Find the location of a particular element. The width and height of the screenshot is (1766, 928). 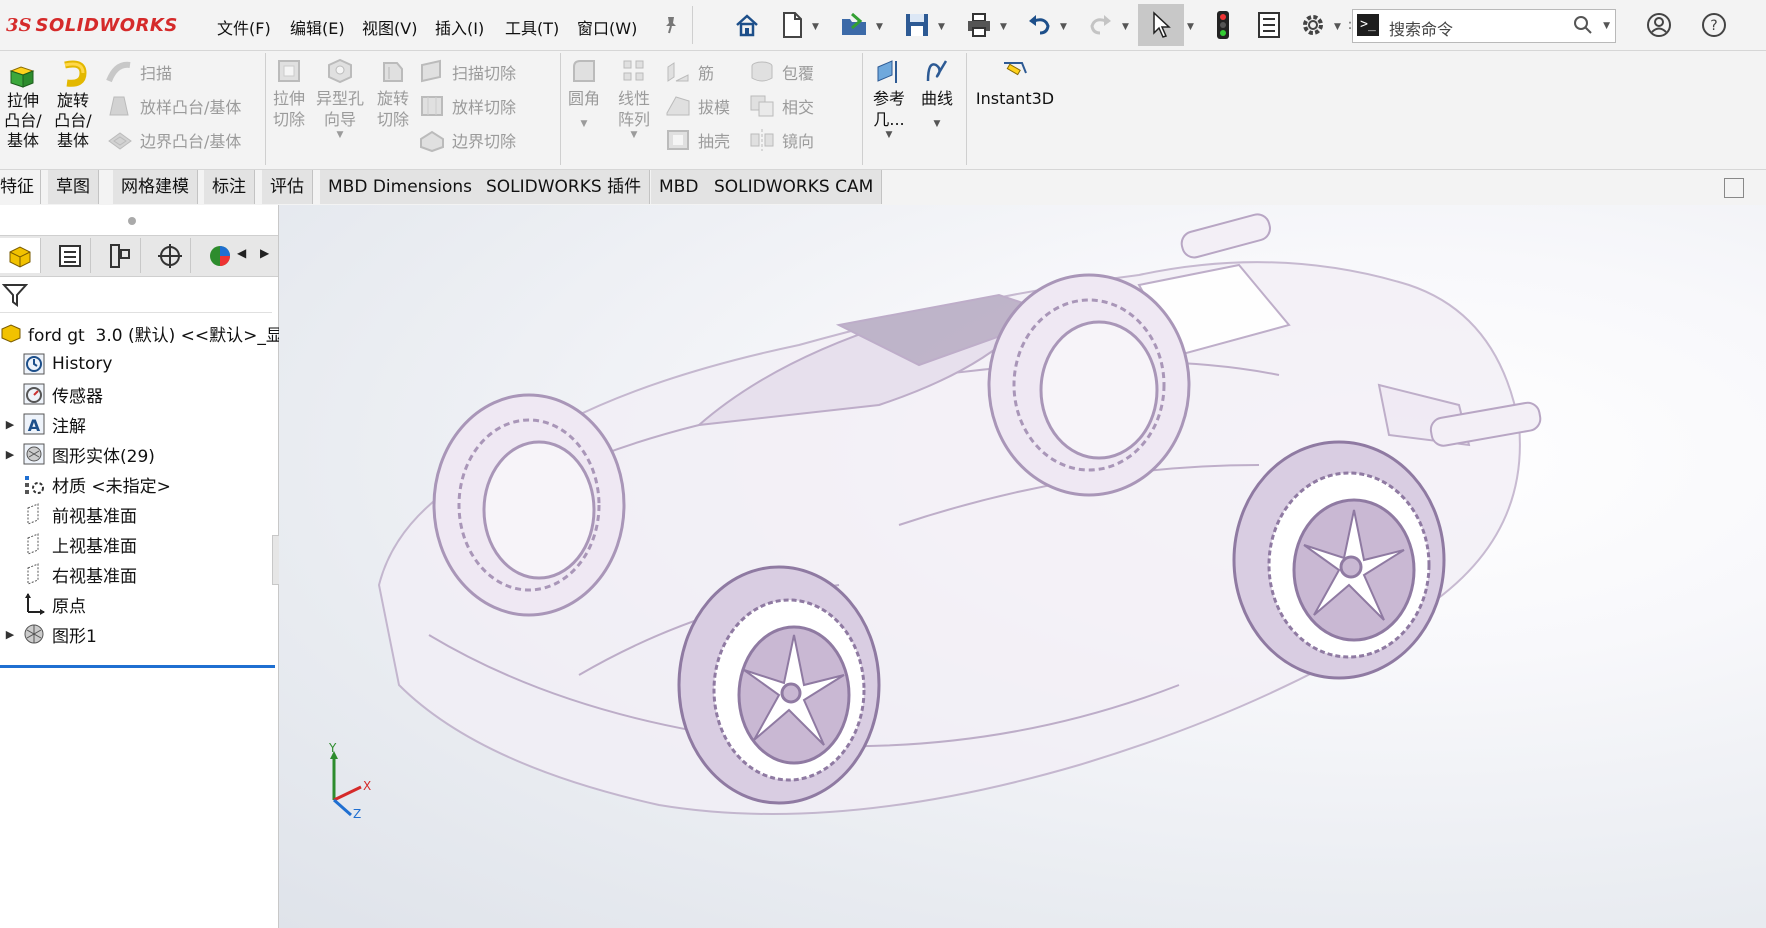

menu-edit: 编辑(E) is located at coordinates (317, 27).